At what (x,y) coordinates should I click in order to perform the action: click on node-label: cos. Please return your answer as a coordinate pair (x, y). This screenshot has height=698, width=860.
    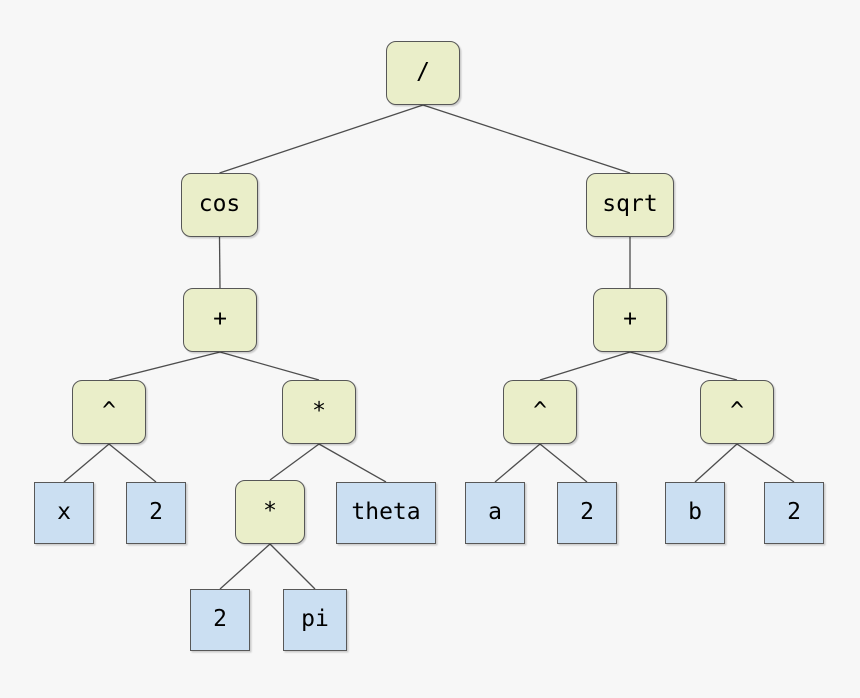
    Looking at the image, I should click on (219, 203).